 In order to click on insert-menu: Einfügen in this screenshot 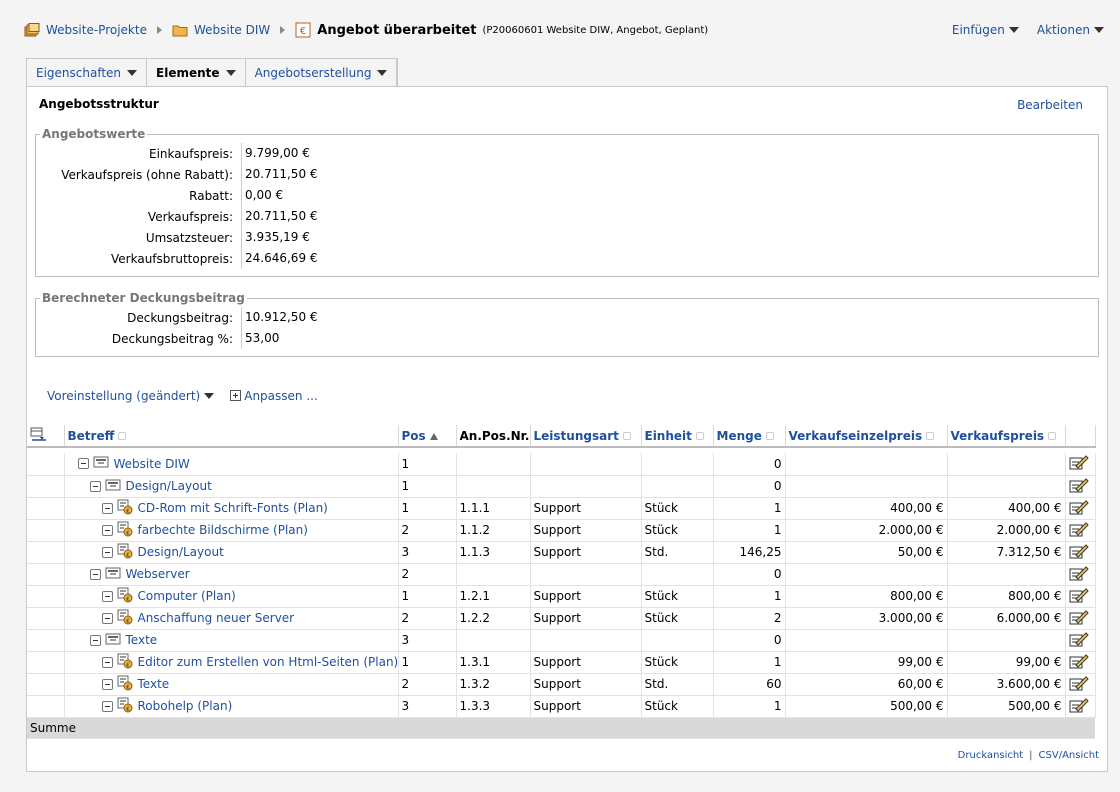, I will do `click(985, 30)`.